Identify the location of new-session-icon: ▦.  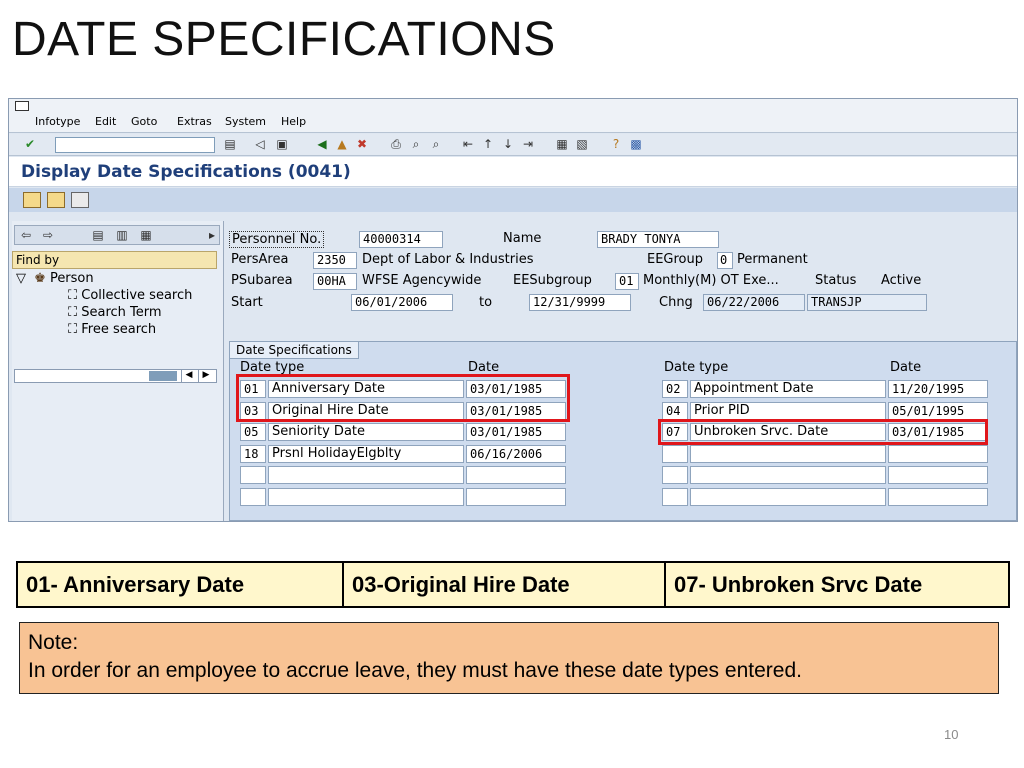
(562, 144).